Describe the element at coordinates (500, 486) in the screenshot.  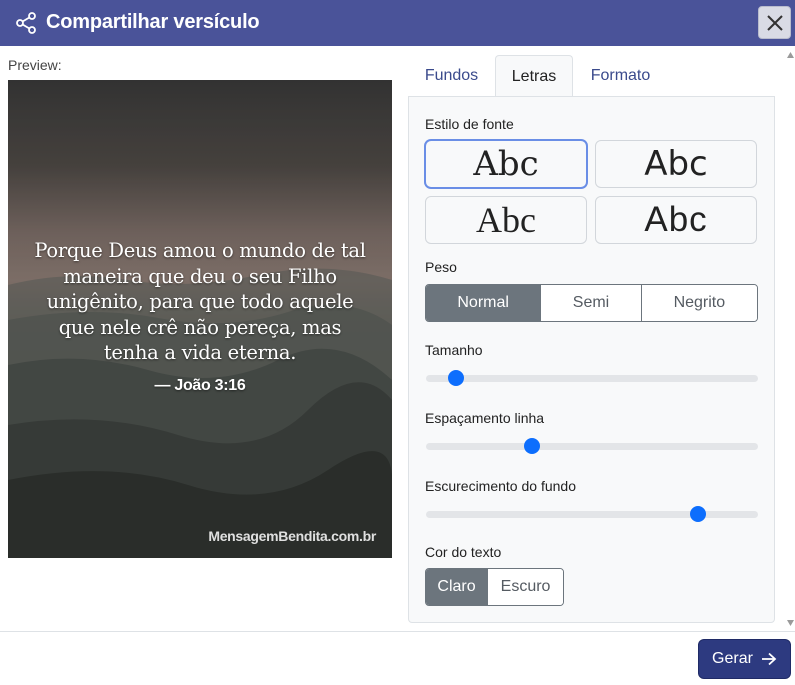
I see `darken-label: Escurecimento do fundo` at that location.